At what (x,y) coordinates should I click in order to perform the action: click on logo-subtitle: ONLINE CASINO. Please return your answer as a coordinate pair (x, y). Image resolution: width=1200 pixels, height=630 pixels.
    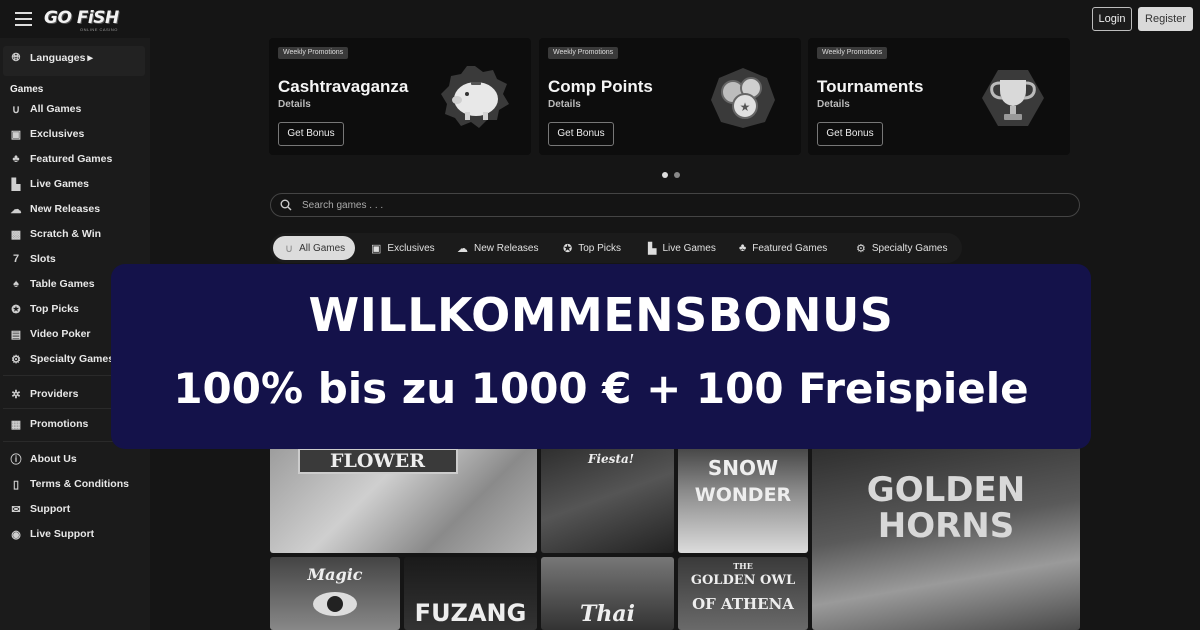
    Looking at the image, I should click on (99, 29).